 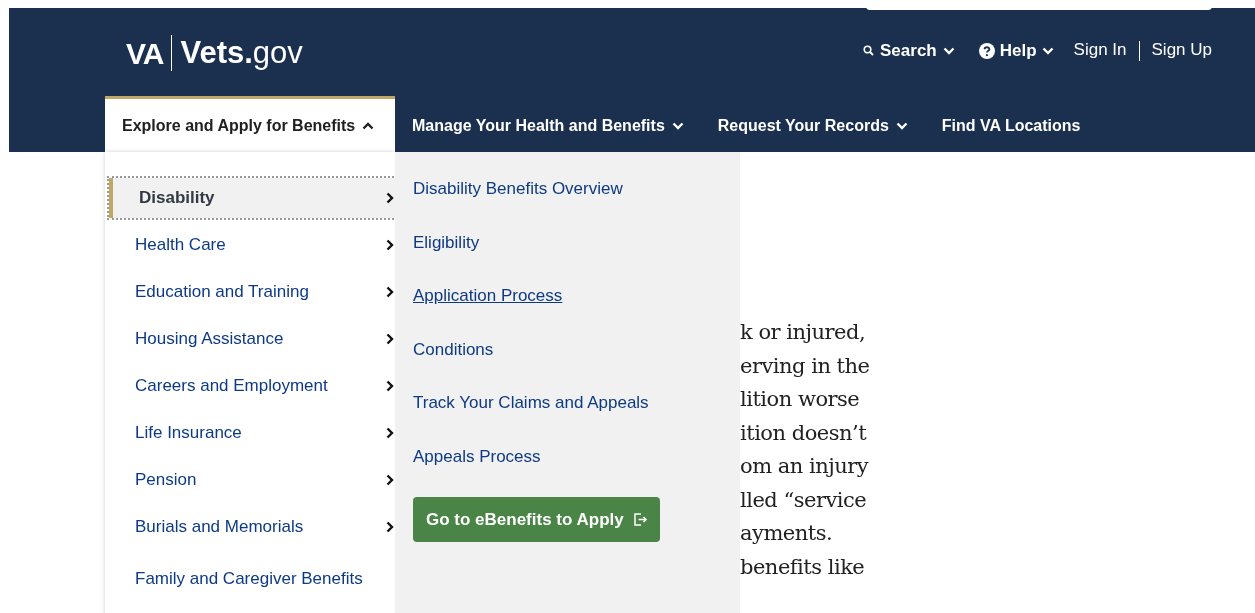 What do you see at coordinates (477, 456) in the screenshot?
I see `submenu-link: Appeals Process` at bounding box center [477, 456].